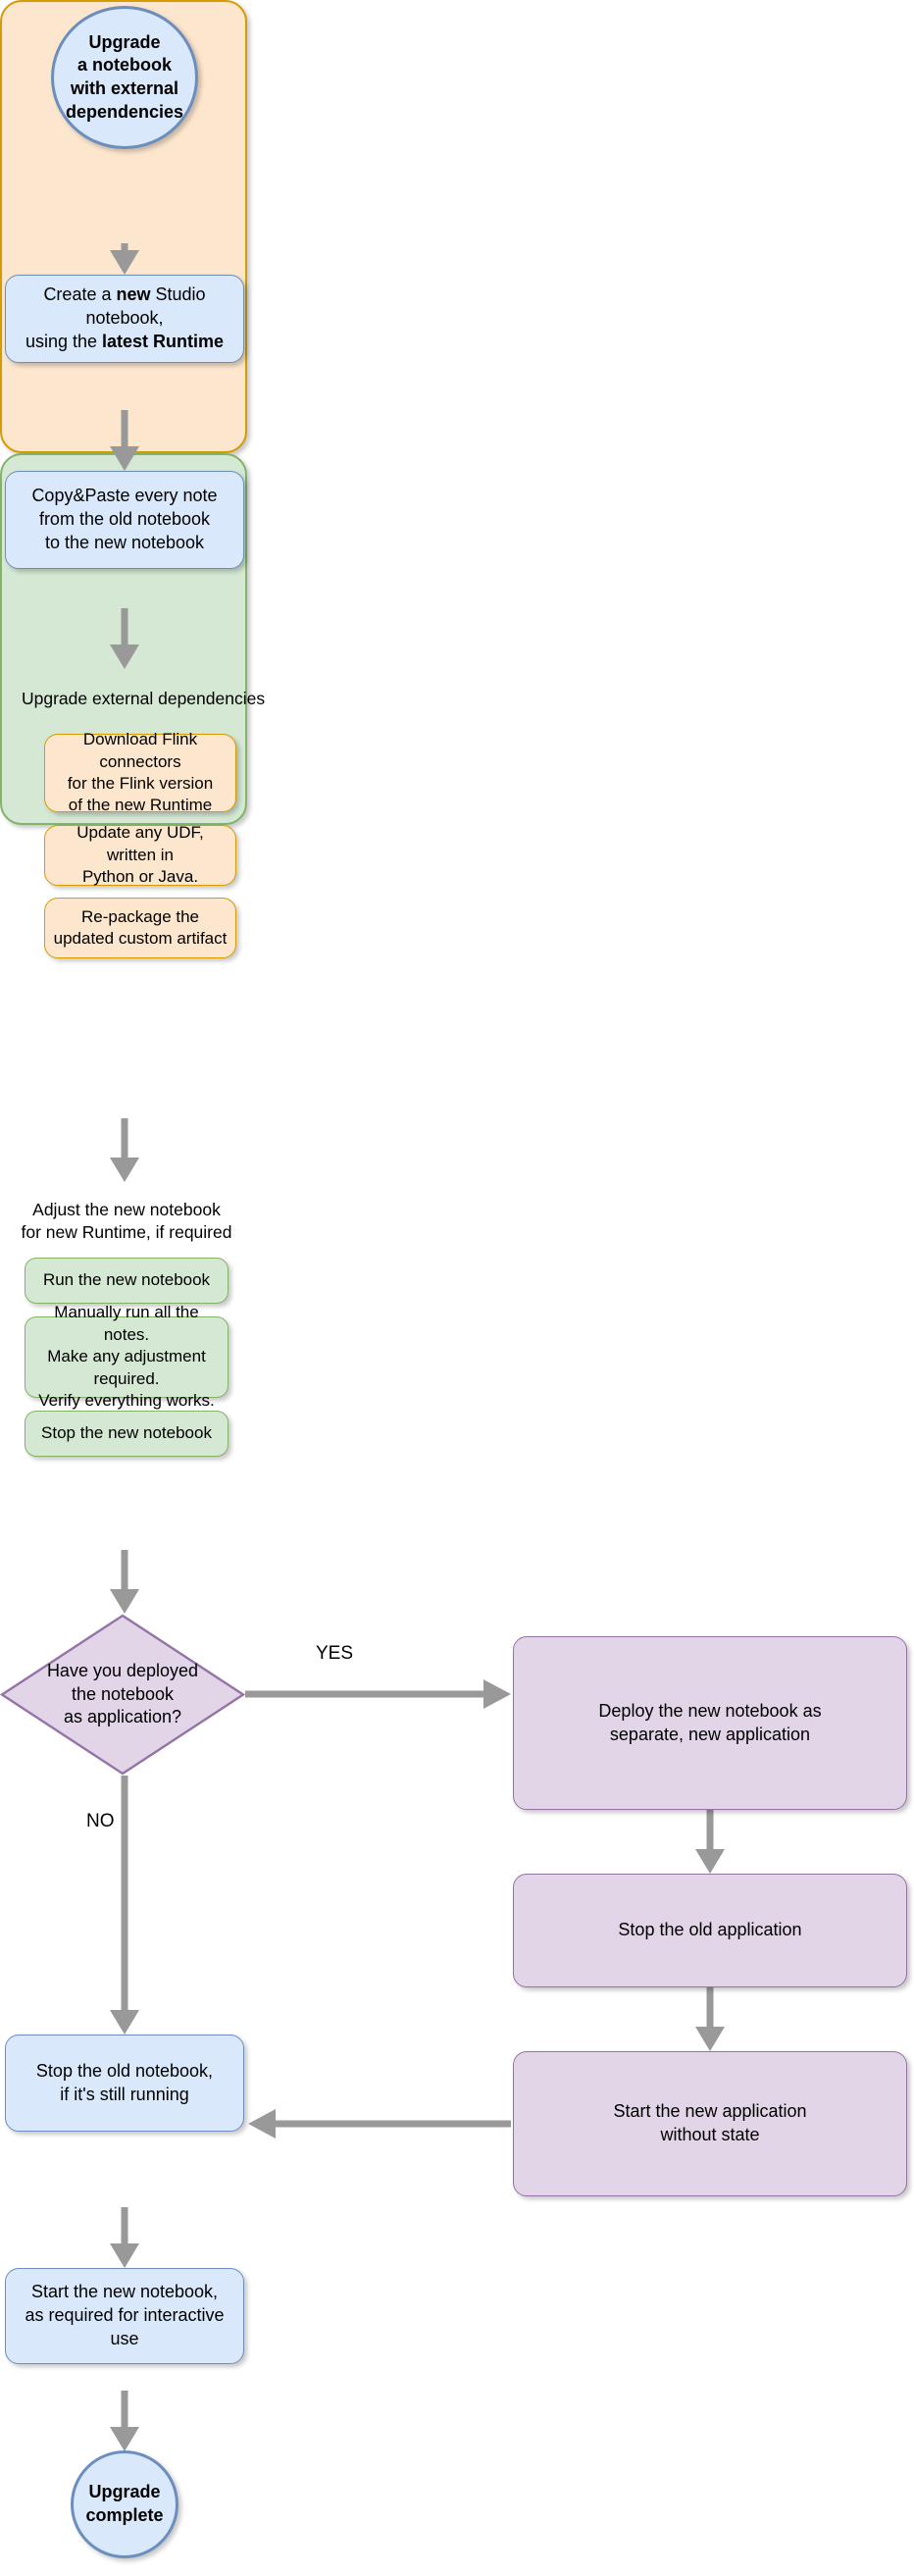 This screenshot has height=2576, width=914. What do you see at coordinates (126, 1367) in the screenshot?
I see `manually-run-notes-line-2: Make any adjustment required.` at bounding box center [126, 1367].